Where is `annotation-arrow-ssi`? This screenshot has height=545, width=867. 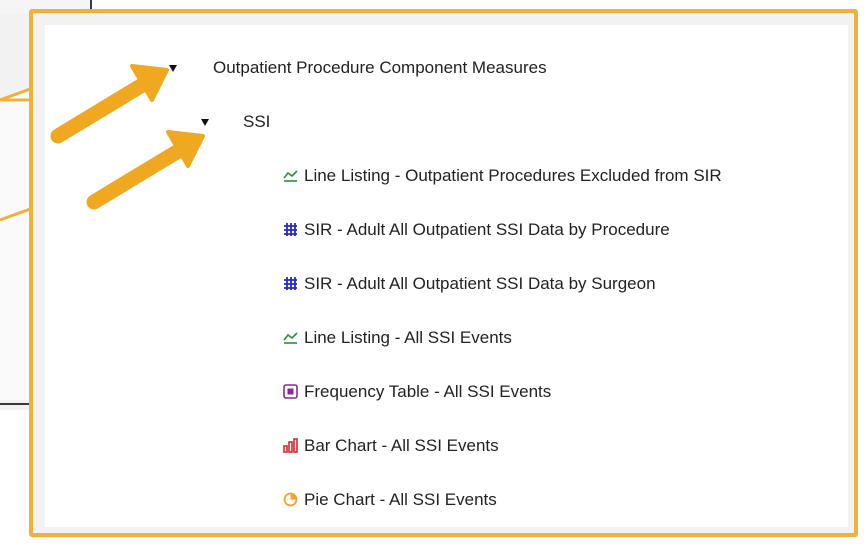
annotation-arrow-ssi is located at coordinates (145, 170).